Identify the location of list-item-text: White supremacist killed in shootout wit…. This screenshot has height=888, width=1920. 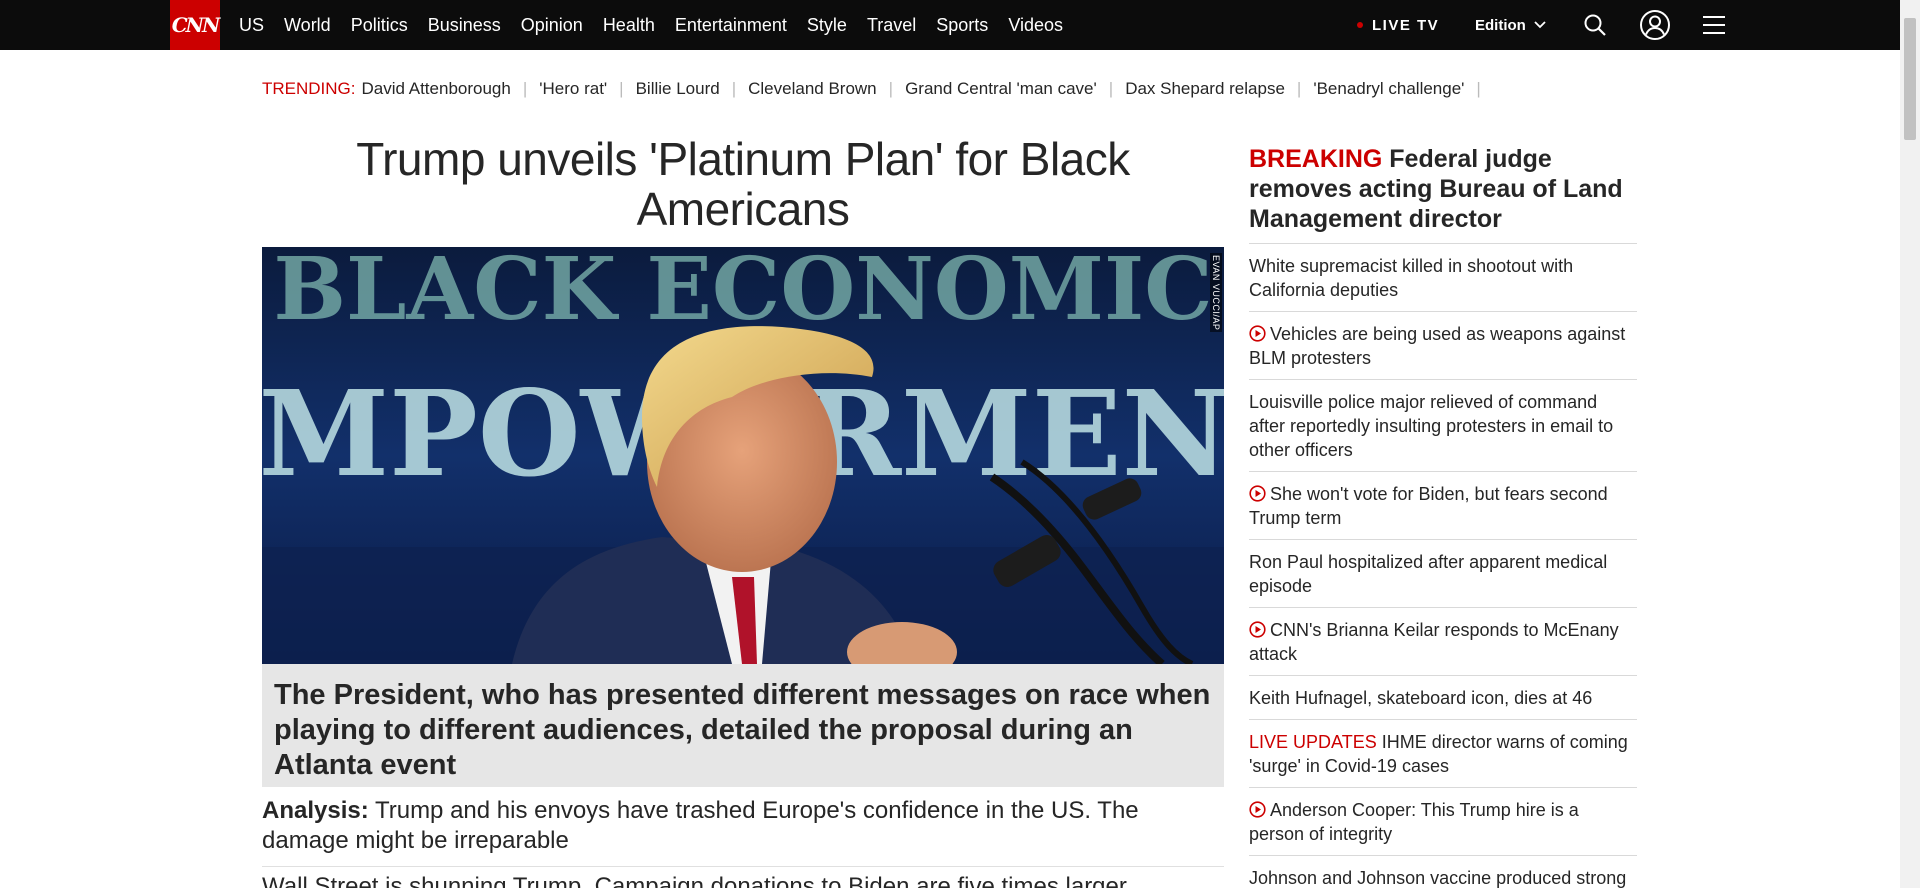
(1411, 278).